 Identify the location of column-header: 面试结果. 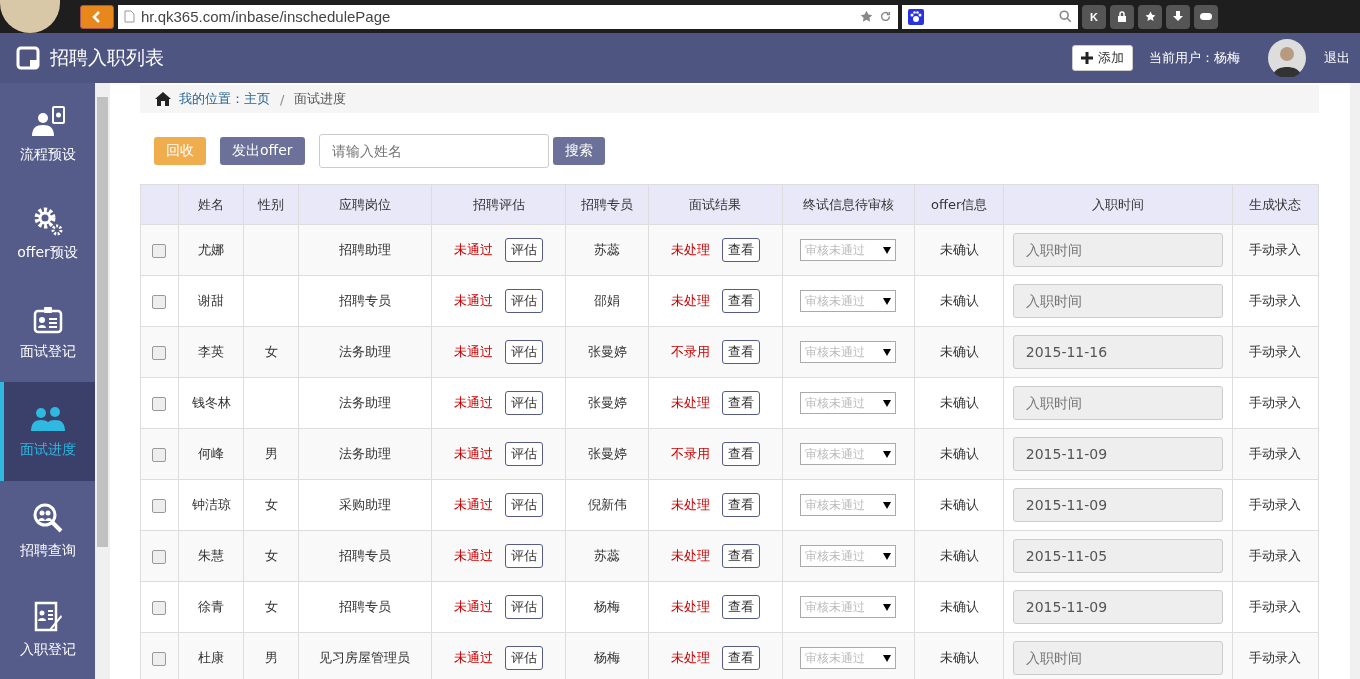
(715, 204).